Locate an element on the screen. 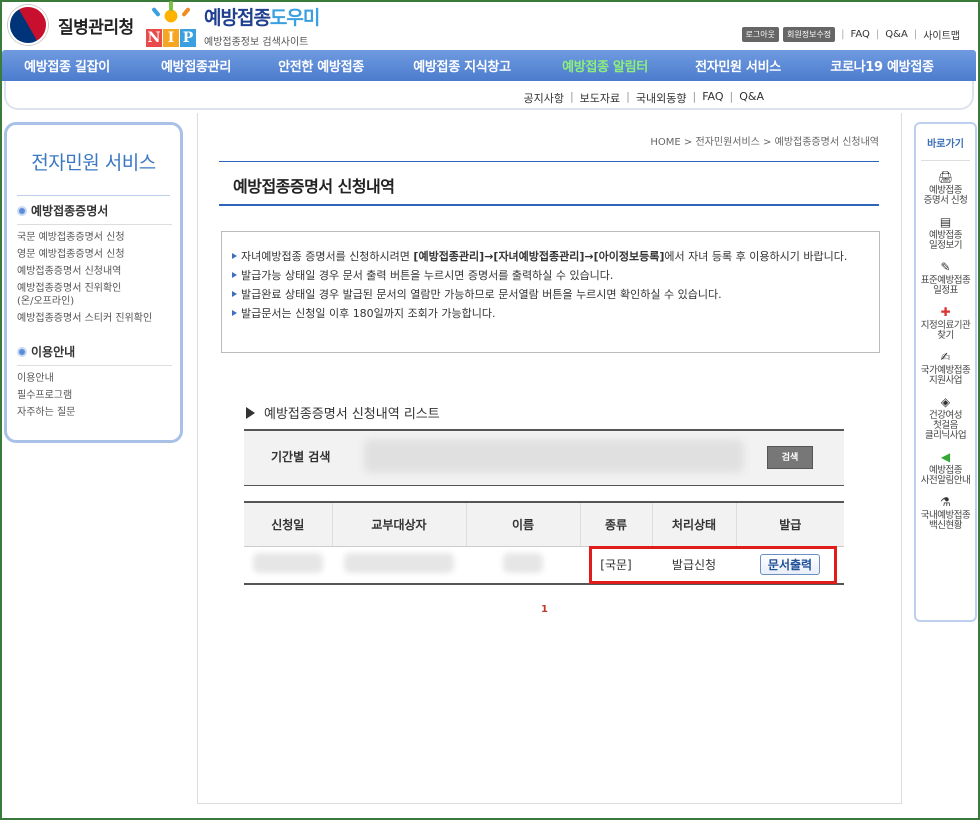 Image resolution: width=980 pixels, height=820 pixels. col-type: 종류 is located at coordinates (616, 524).